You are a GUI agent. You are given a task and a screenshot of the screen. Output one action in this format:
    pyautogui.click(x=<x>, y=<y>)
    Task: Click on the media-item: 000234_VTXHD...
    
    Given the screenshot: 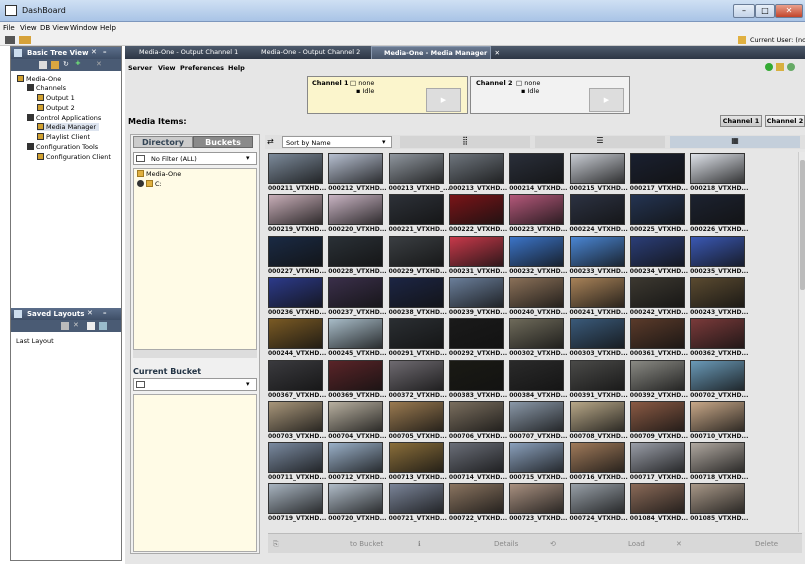 What is the action you would take?
    pyautogui.click(x=658, y=256)
    